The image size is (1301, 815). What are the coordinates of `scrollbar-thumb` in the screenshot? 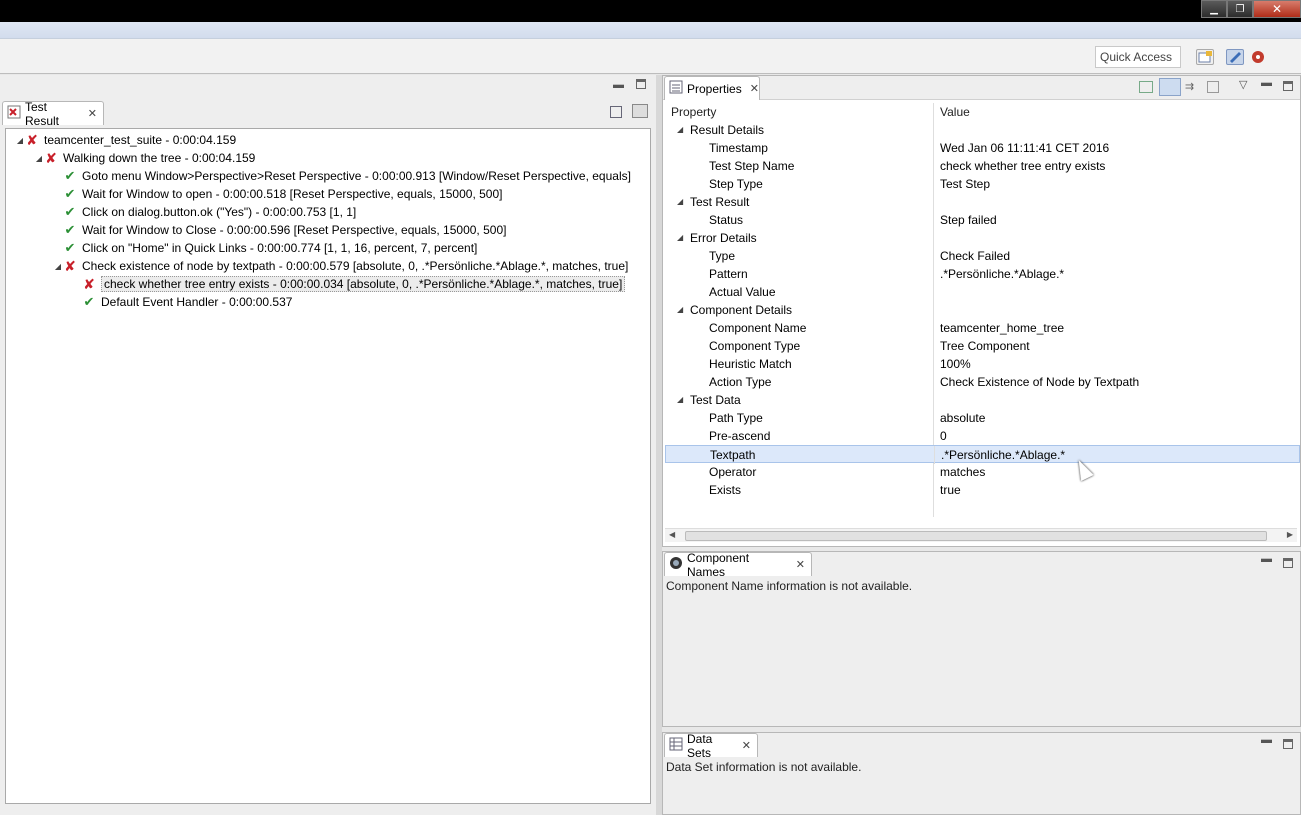 It's located at (976, 536).